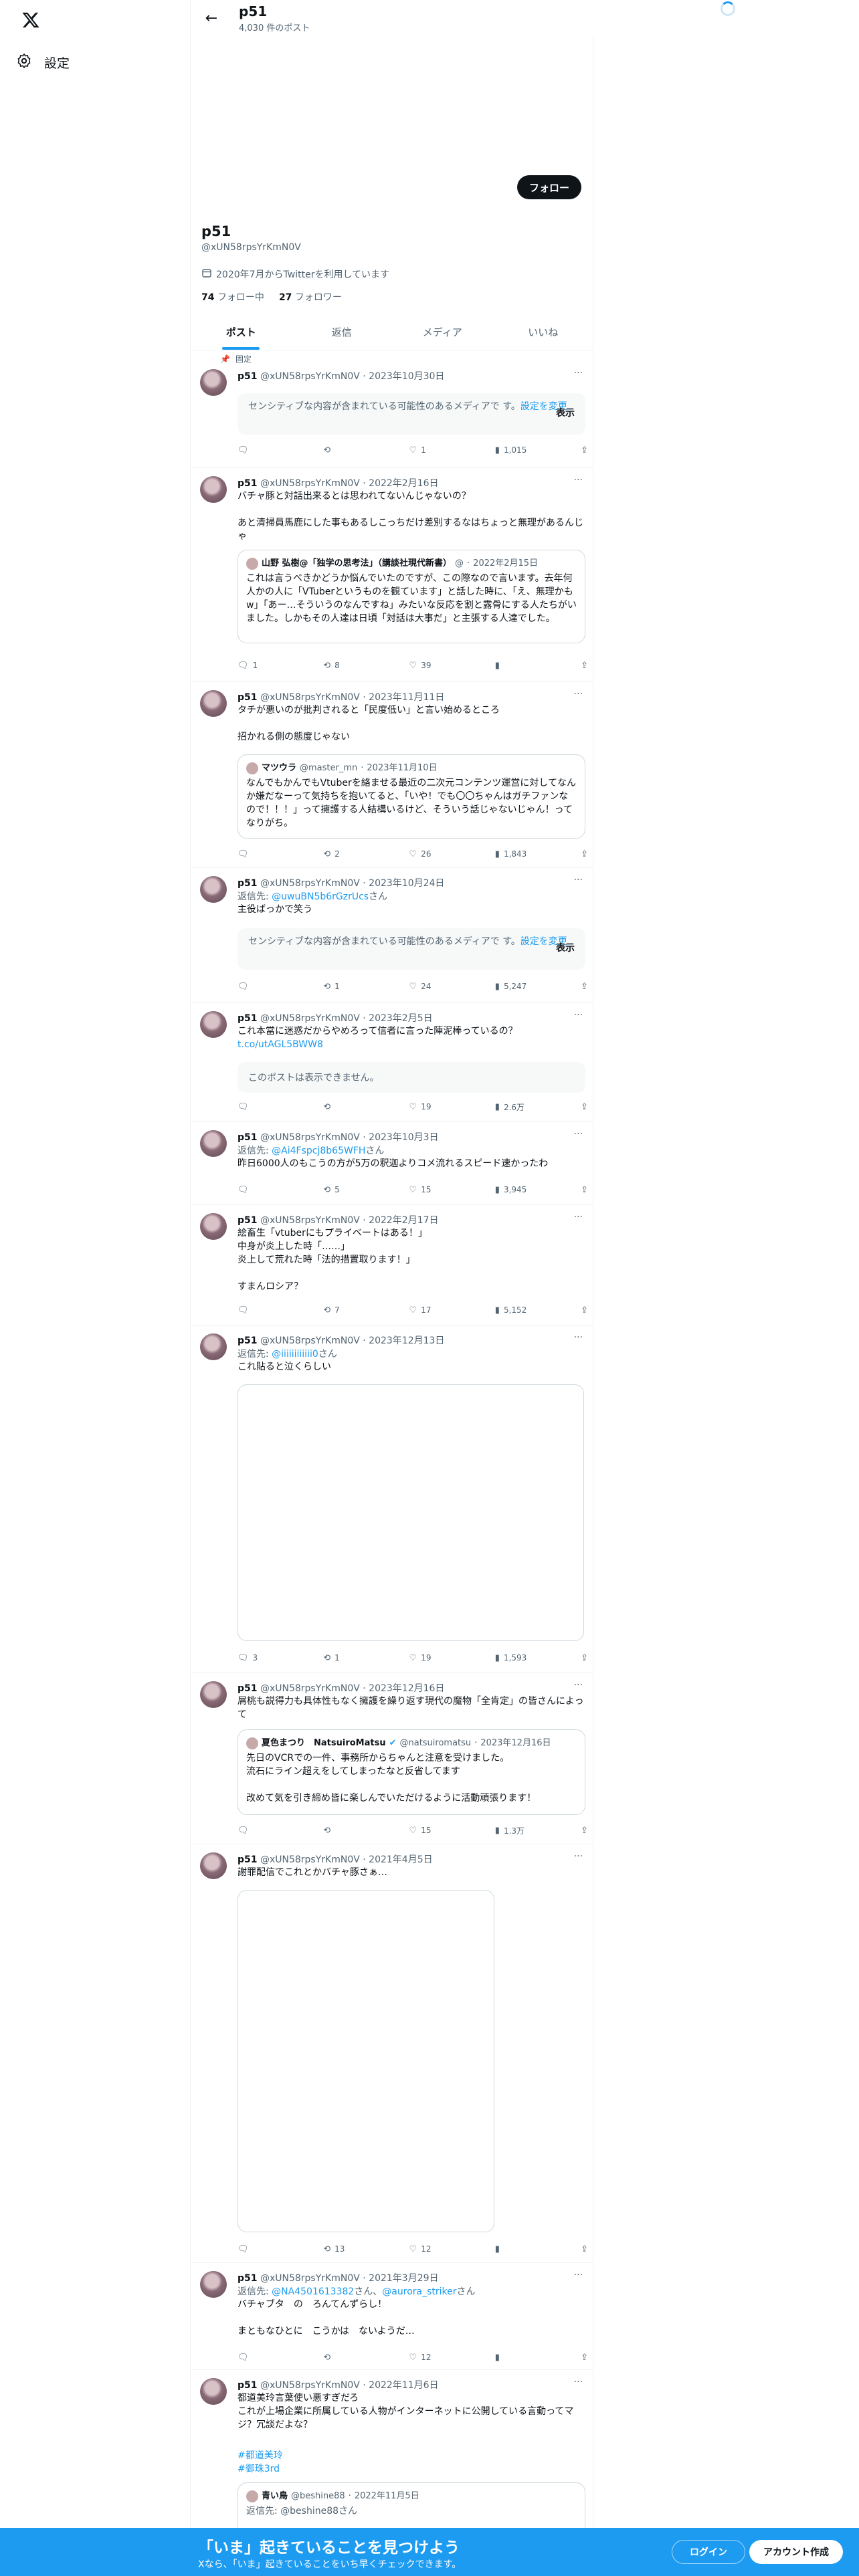 The width and height of the screenshot is (859, 2576). Describe the element at coordinates (400, 1860) in the screenshot. I see `tweet-date: 2021年4月5日` at that location.